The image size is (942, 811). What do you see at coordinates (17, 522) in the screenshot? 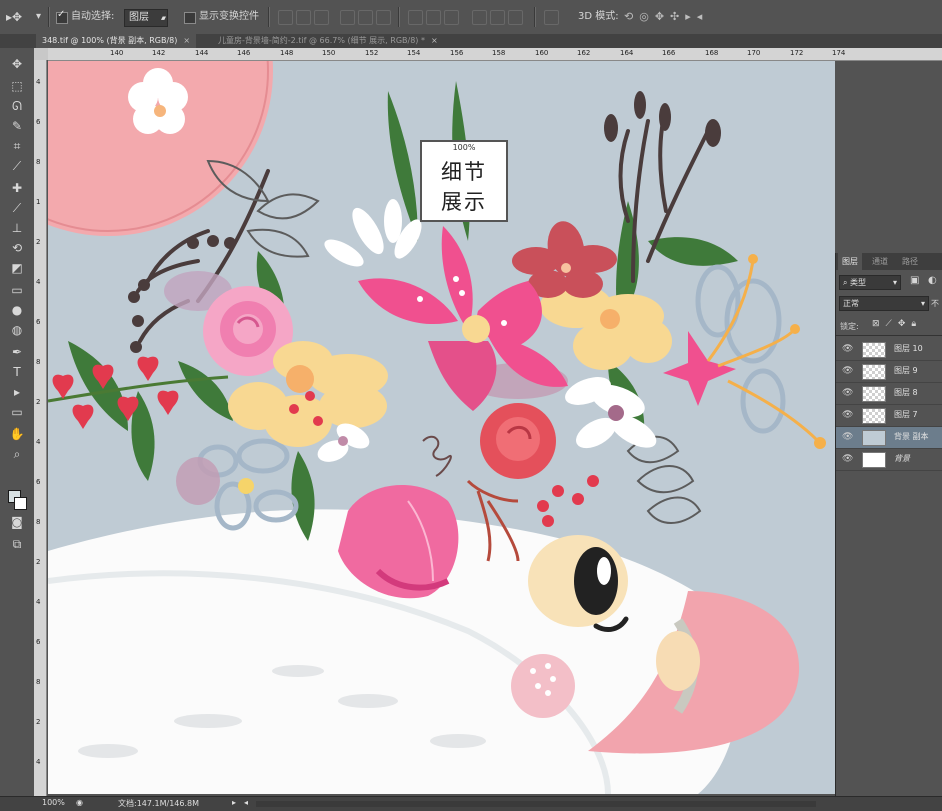
I see `quick-mask-icon: ◙` at bounding box center [17, 522].